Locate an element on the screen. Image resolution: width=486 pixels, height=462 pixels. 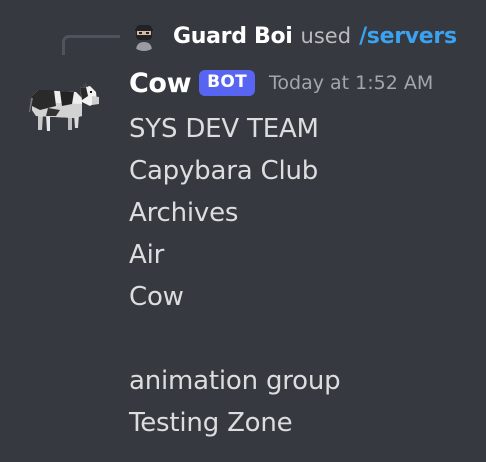
message-line: Air is located at coordinates (147, 255).